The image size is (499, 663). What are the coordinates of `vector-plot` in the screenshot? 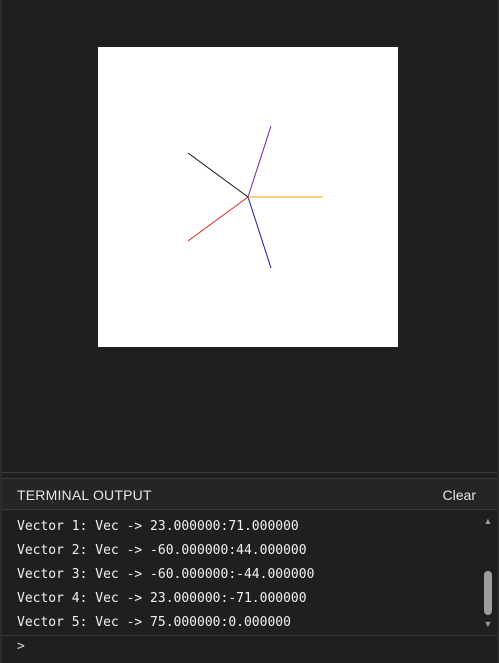 It's located at (255, 197).